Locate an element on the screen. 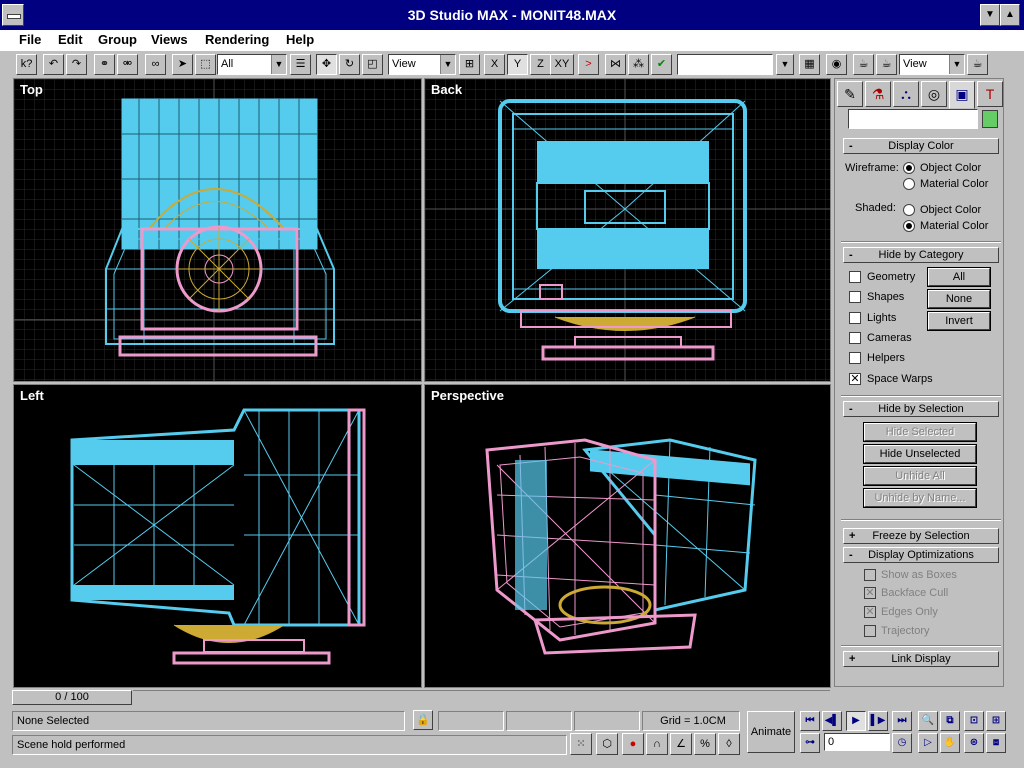 The height and width of the screenshot is (768, 1024). wireframe-object-color-radio is located at coordinates (909, 168).